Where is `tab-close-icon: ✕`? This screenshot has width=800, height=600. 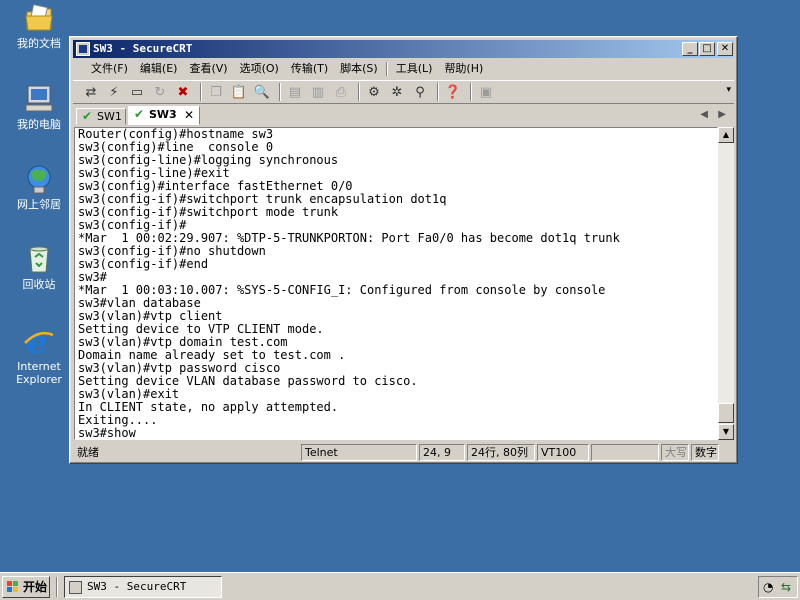
tab-close-icon: ✕ is located at coordinates (189, 115).